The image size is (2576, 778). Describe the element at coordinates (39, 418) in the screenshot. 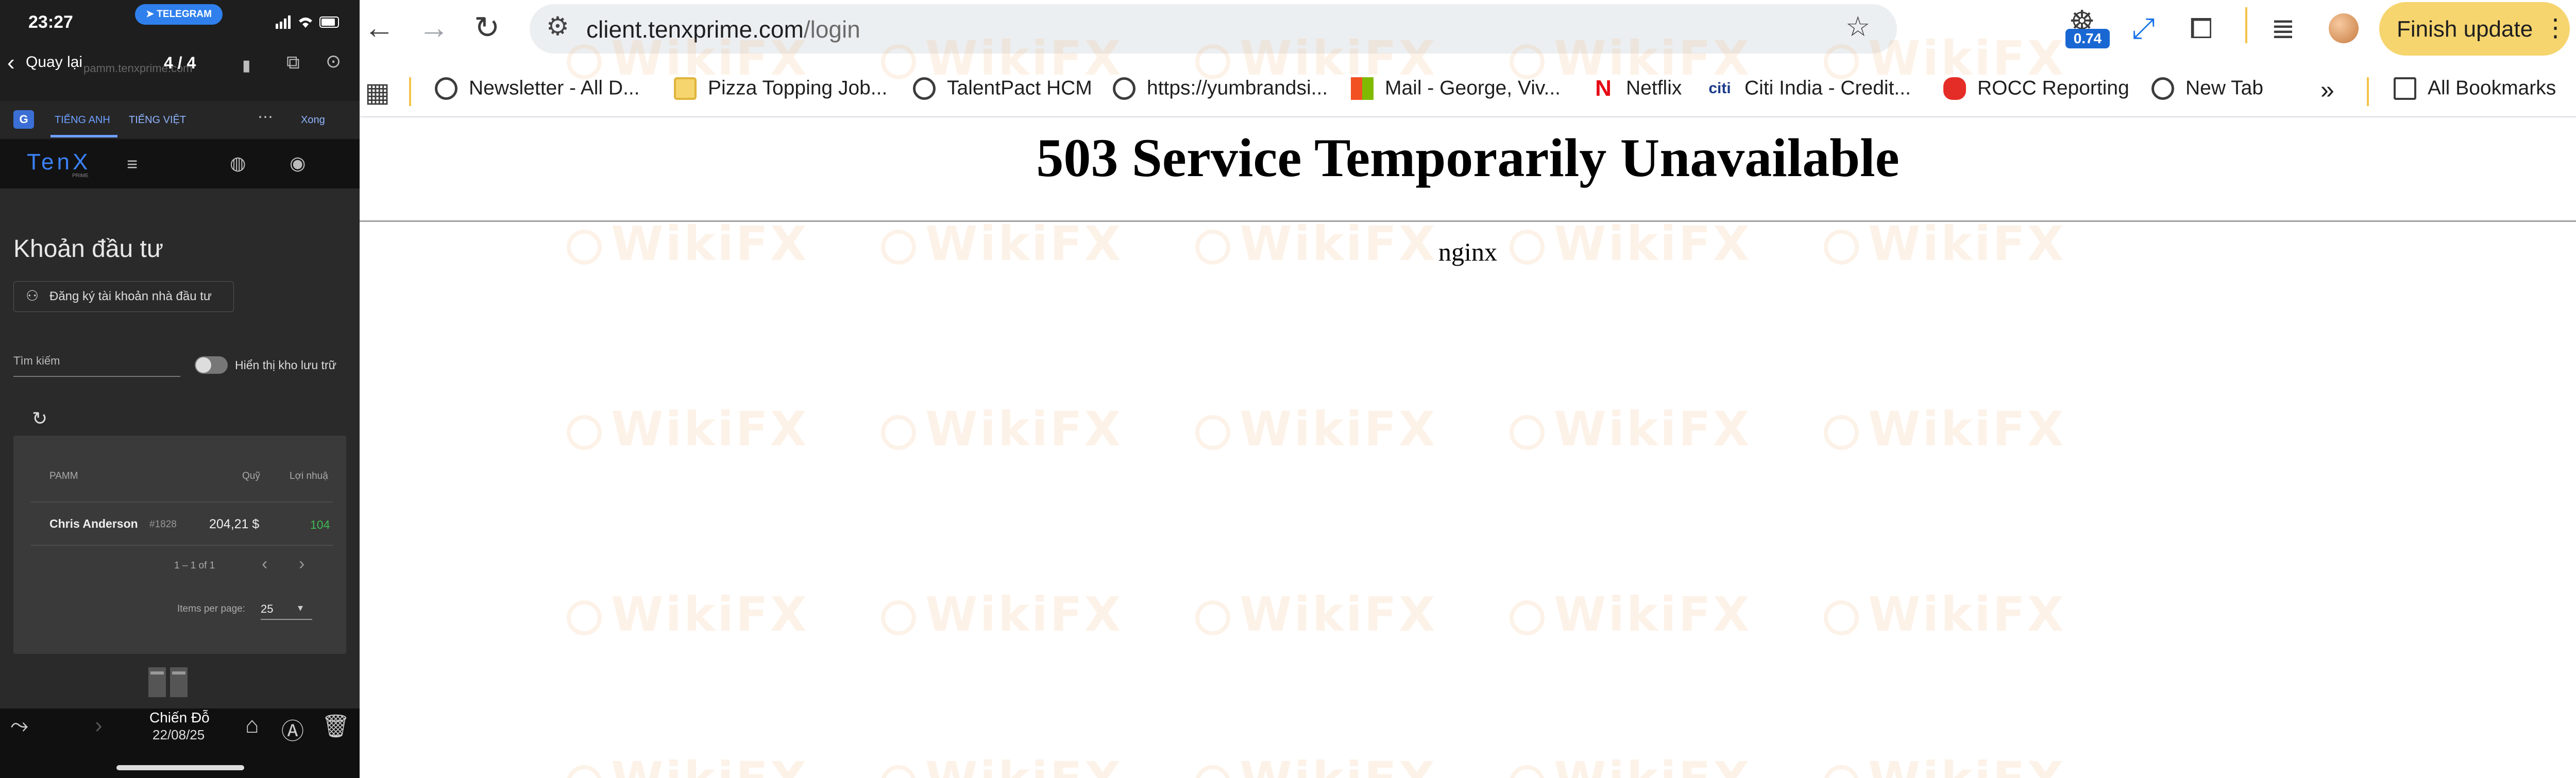

I see `refresh-icon: ↻` at that location.